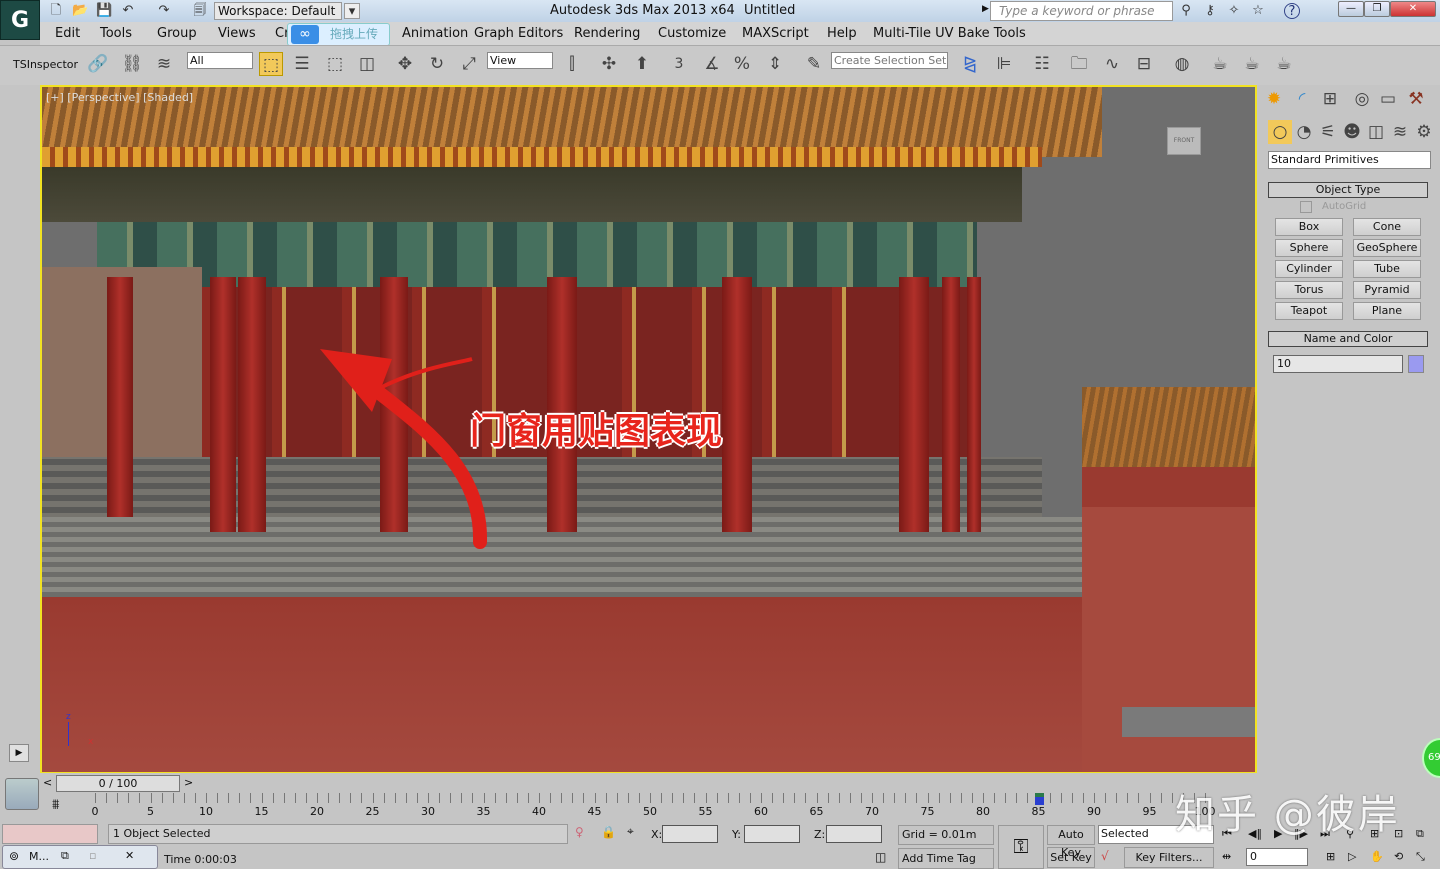 Image resolution: width=1440 pixels, height=869 pixels. Describe the element at coordinates (985, 9) in the screenshot. I see `expand-search-icon: ▶` at that location.